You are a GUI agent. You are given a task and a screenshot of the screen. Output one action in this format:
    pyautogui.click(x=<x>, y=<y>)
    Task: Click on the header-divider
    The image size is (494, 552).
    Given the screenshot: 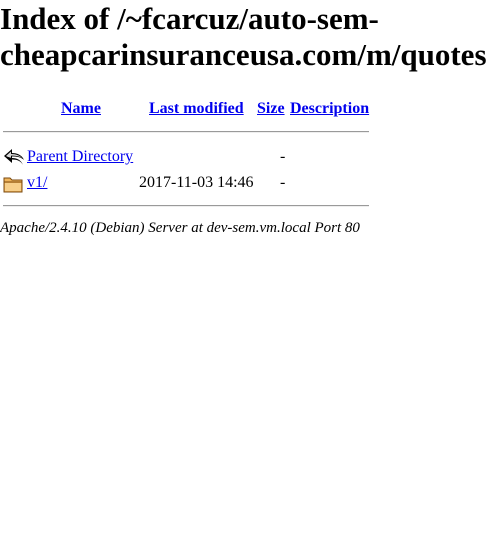 What is the action you would take?
    pyautogui.click(x=186, y=132)
    